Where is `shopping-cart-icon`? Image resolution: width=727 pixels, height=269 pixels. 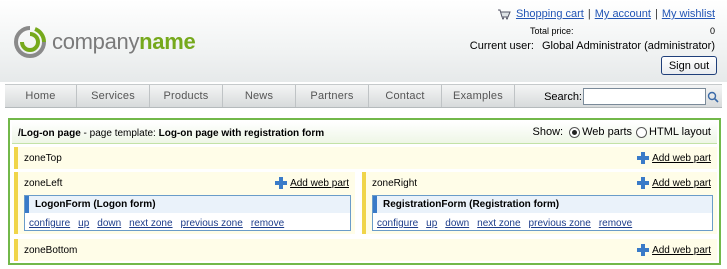
shopping-cart-icon is located at coordinates (504, 14).